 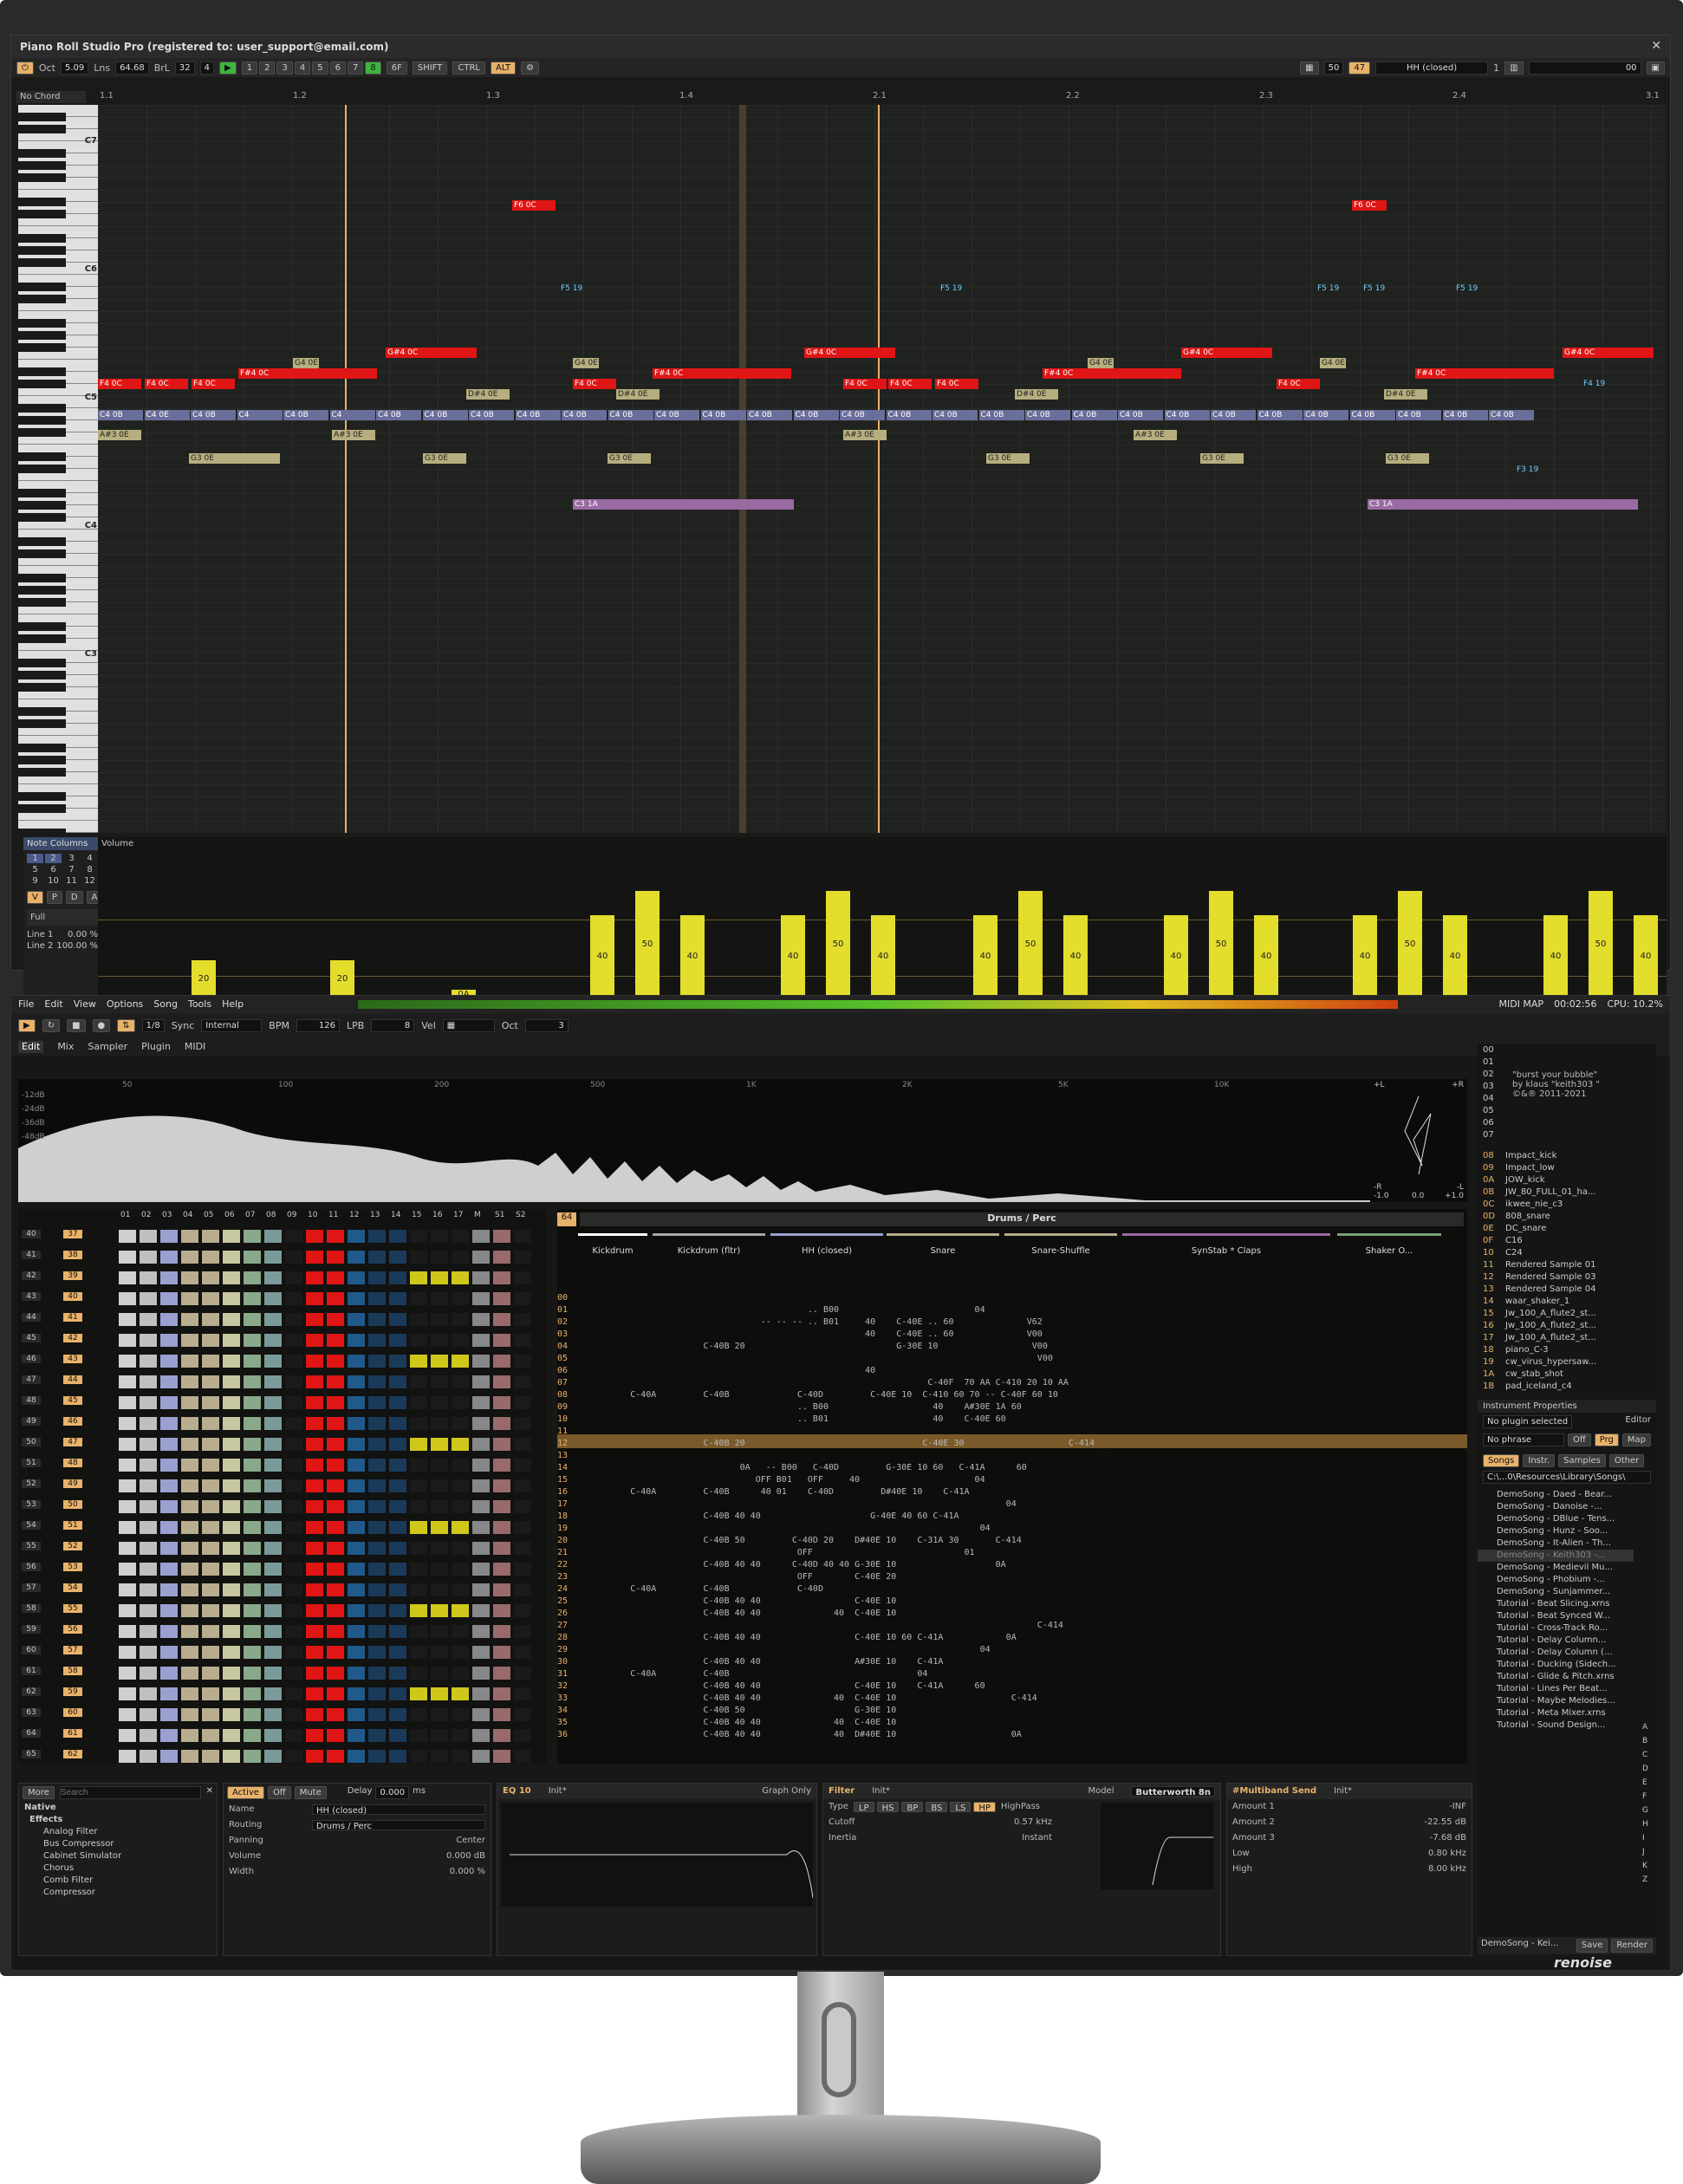 What do you see at coordinates (1012, 1734) in the screenshot?
I see `pattern-row: 36 C-40B 40 40 40 D#40E 10 0A` at bounding box center [1012, 1734].